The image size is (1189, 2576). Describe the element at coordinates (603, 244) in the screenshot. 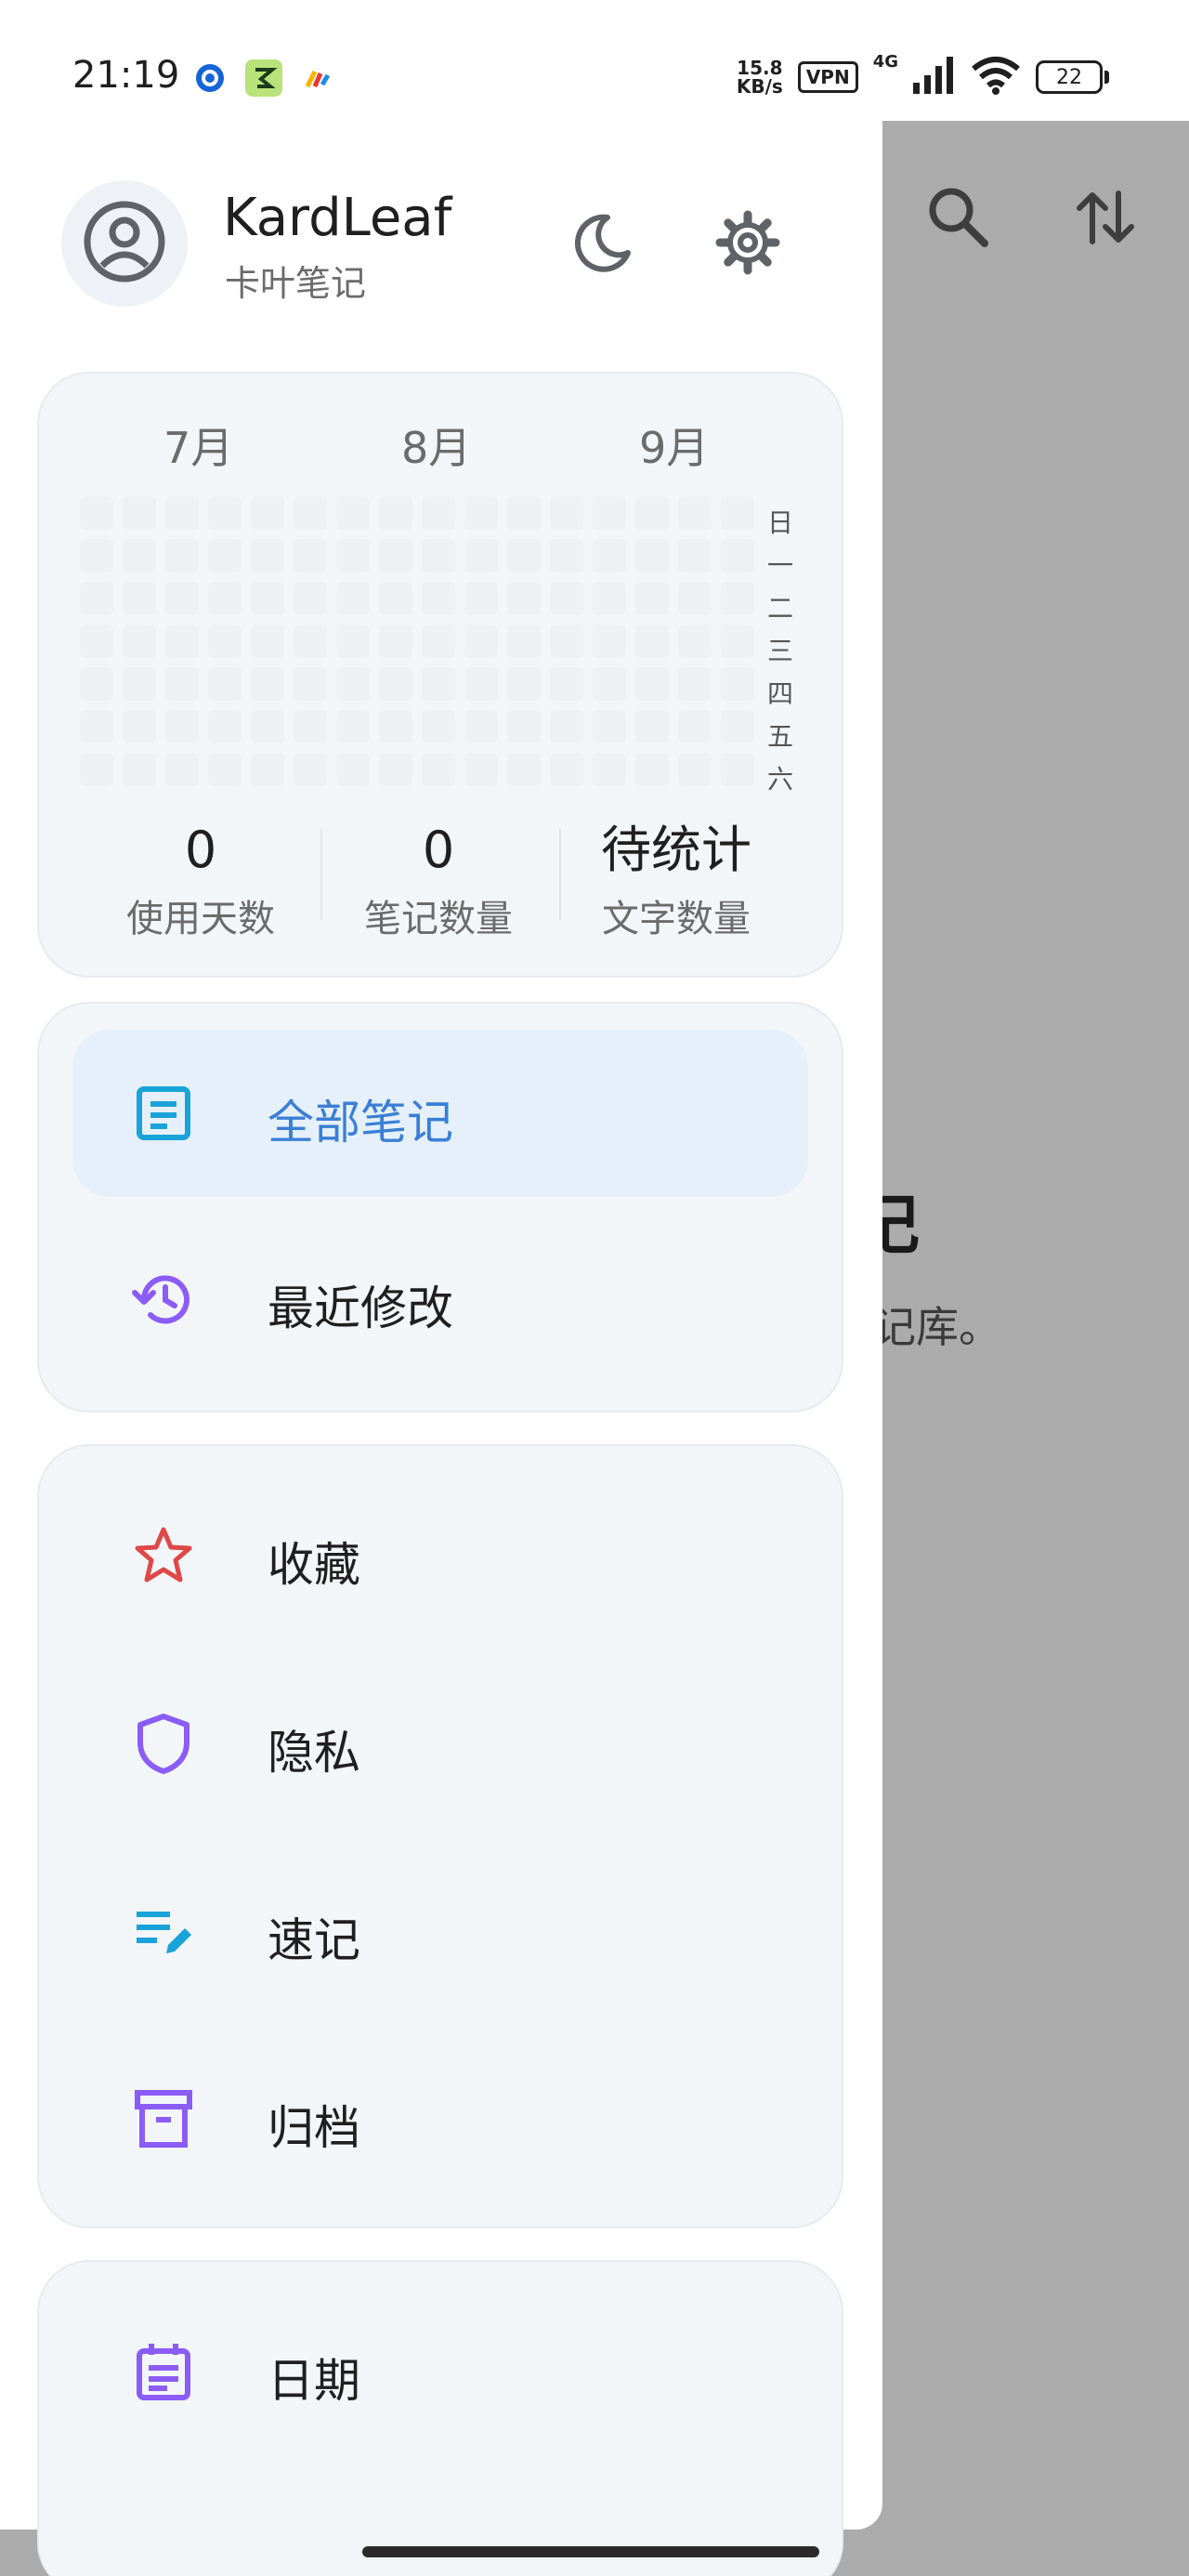

I see `dark-mode-button` at that location.